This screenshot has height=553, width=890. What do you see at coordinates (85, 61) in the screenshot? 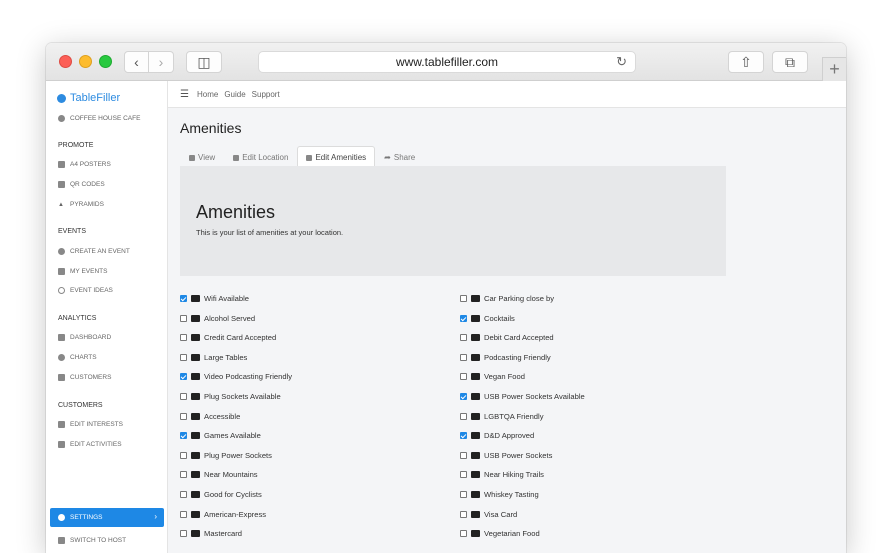
I see `minimize-window-button` at bounding box center [85, 61].